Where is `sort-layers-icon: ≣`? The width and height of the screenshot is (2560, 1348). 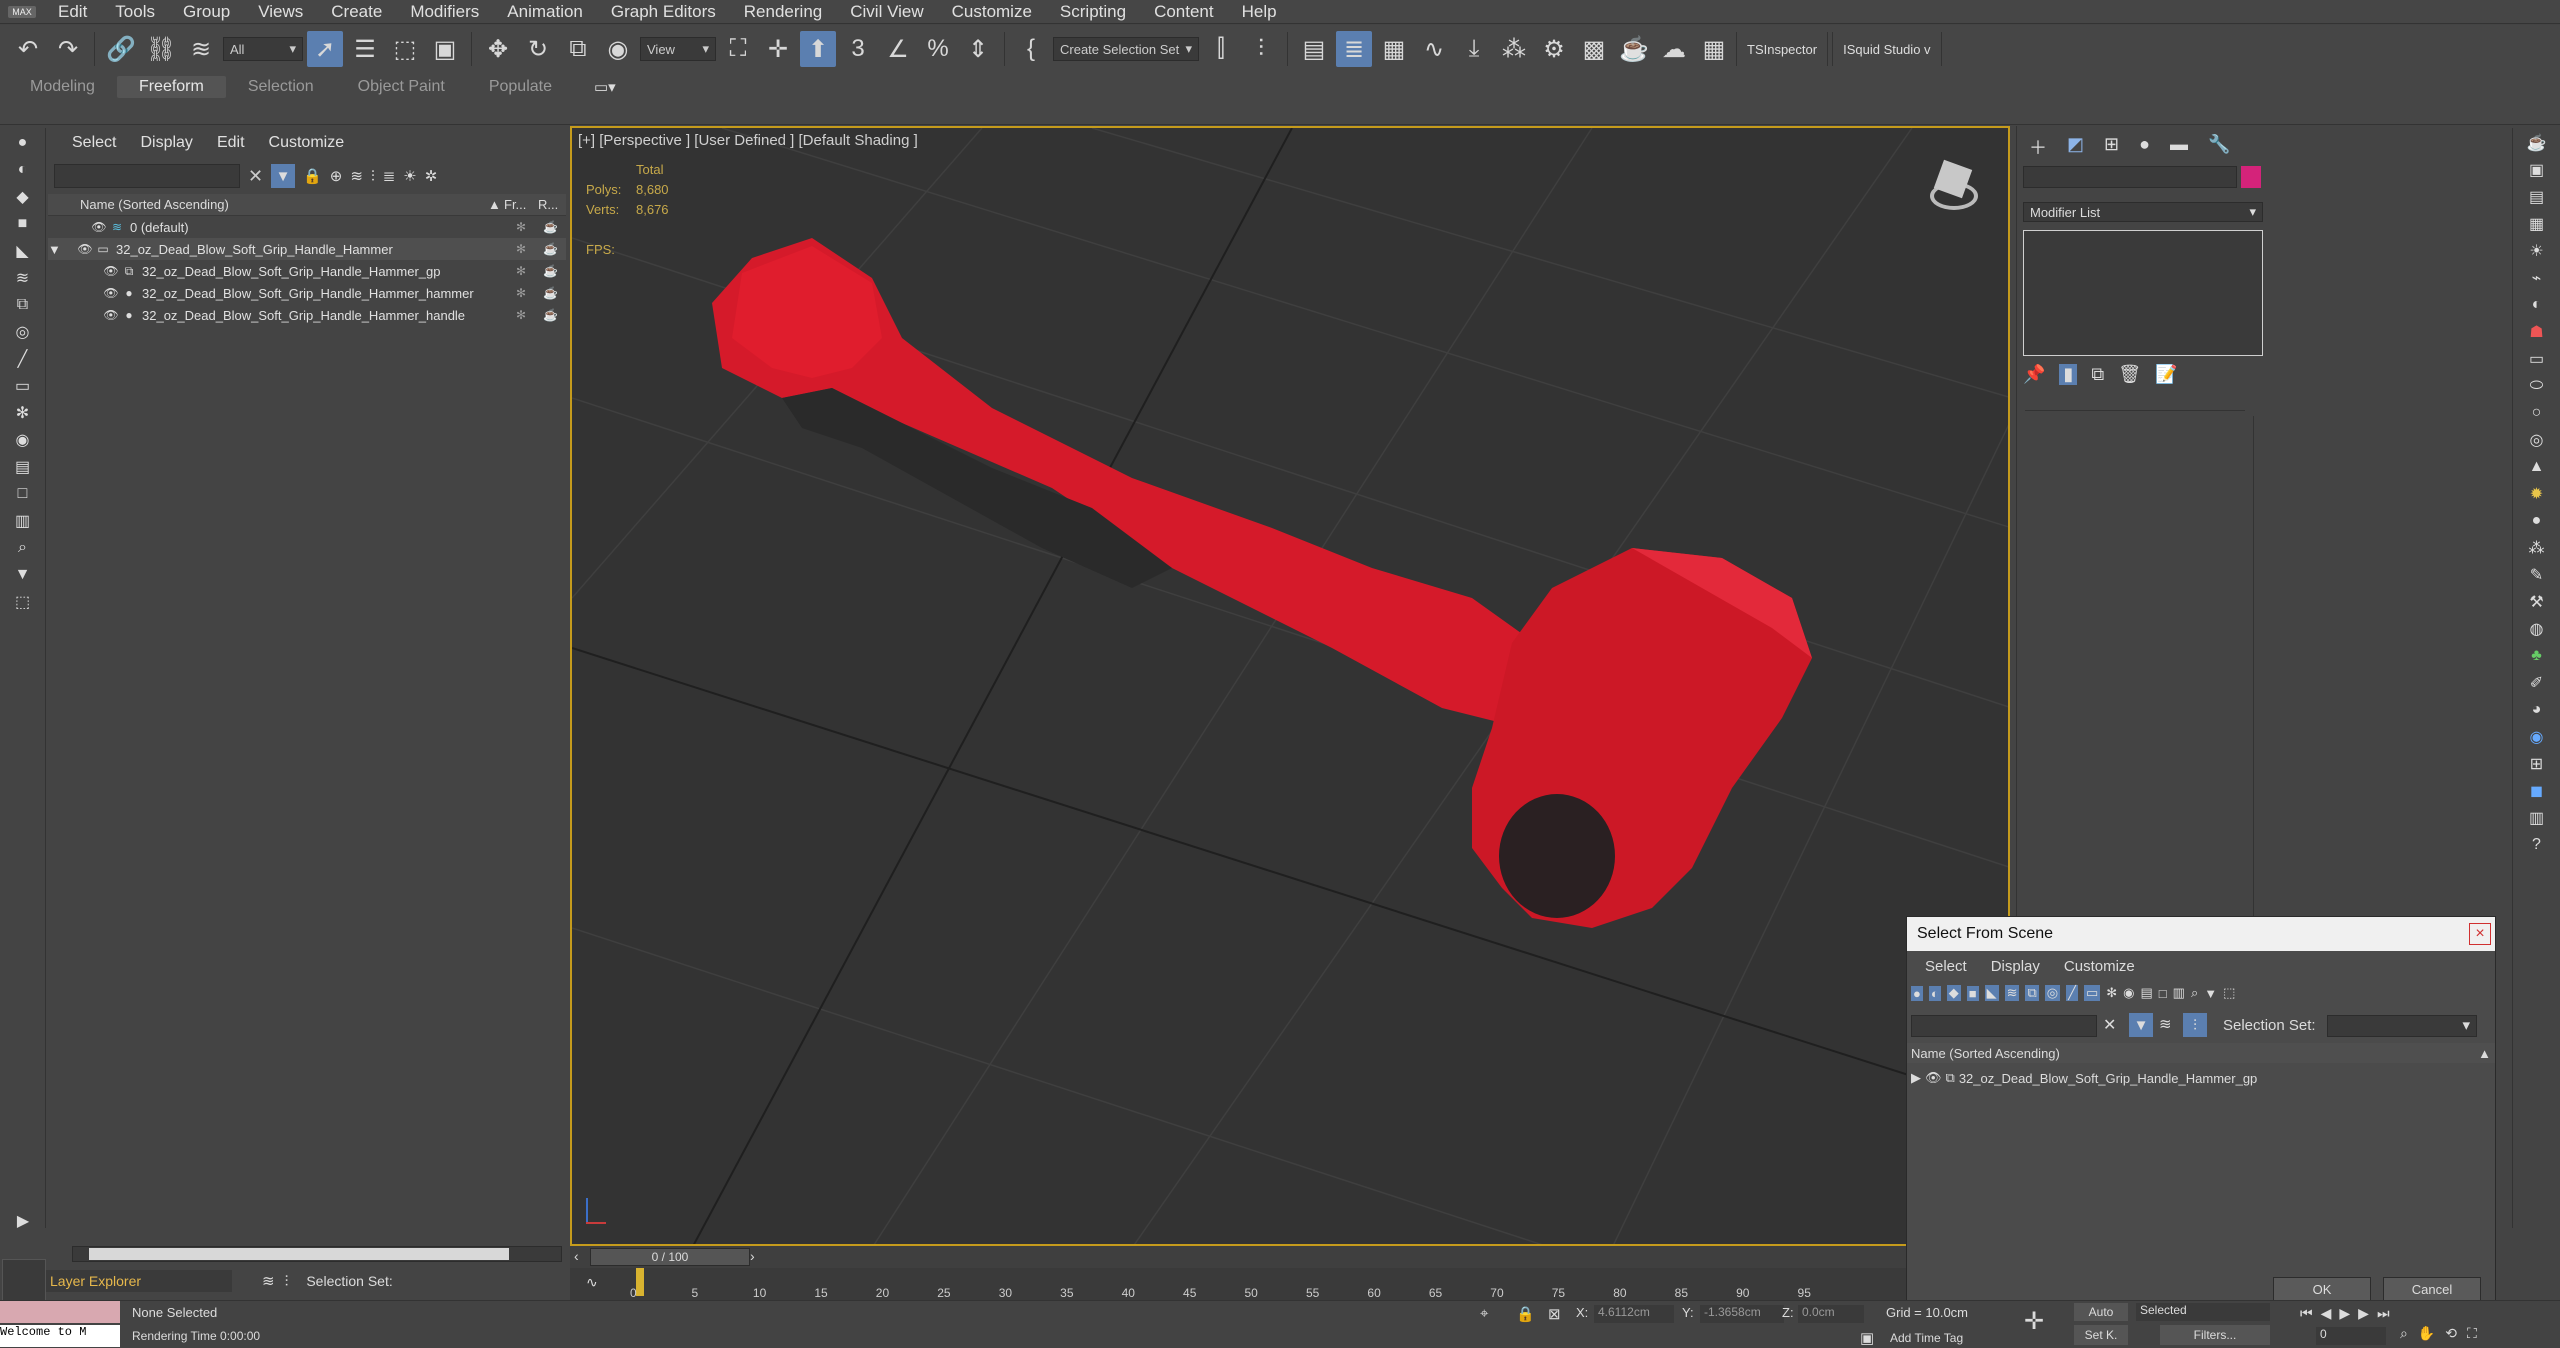
sort-layers-icon: ≣ is located at coordinates (389, 176).